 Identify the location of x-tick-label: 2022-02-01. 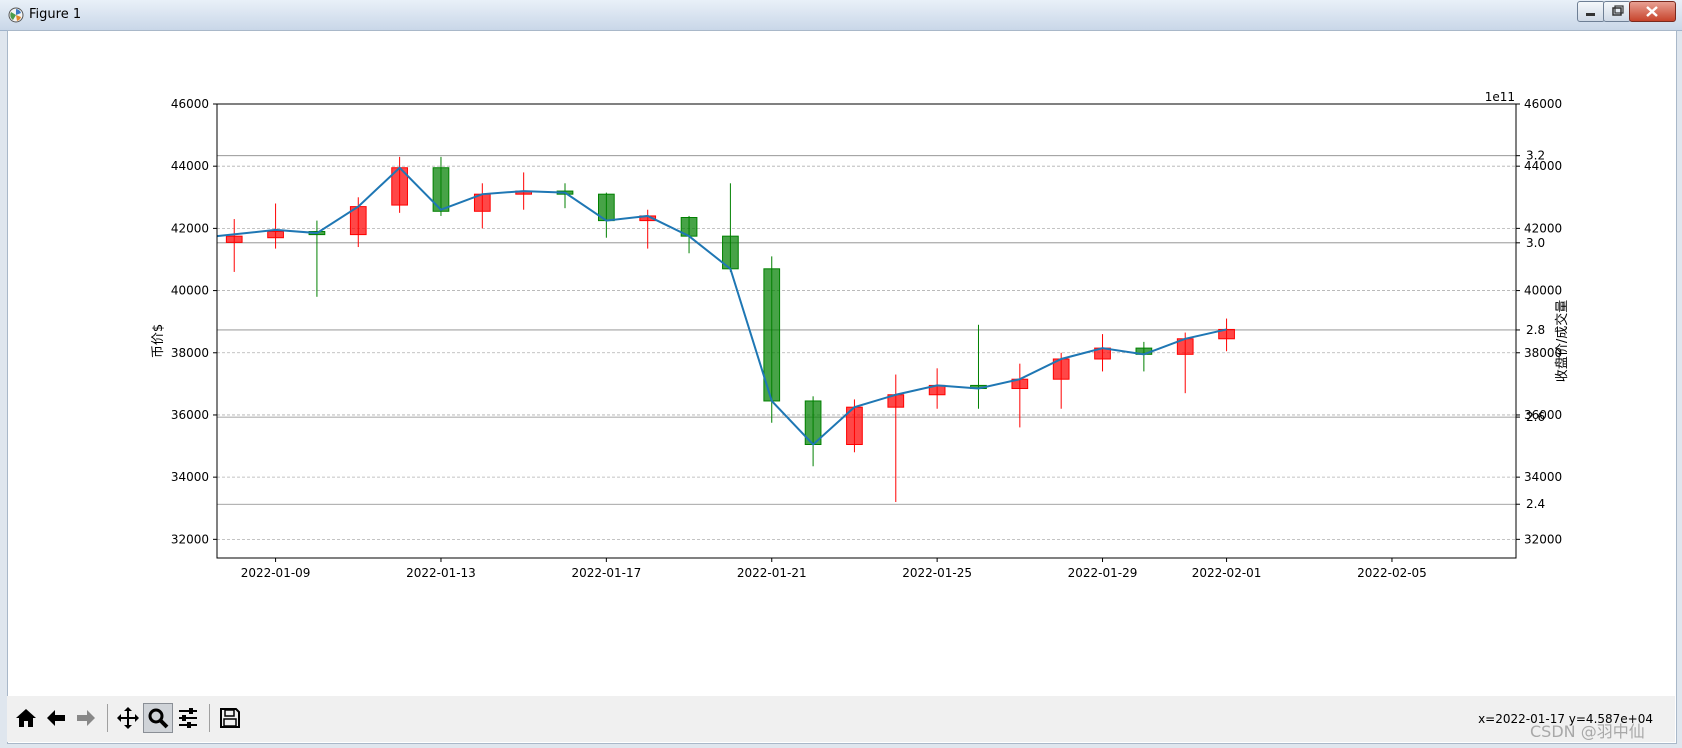
(1227, 573).